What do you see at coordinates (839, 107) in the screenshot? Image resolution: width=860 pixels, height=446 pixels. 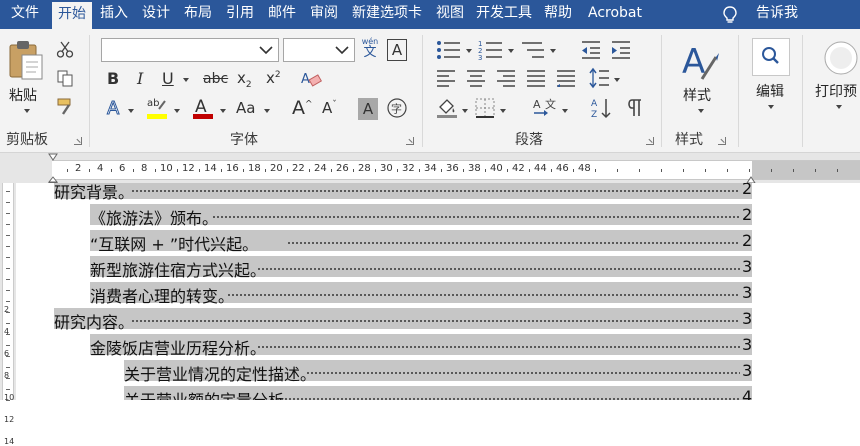 I see `print-preview-dropdown-icon` at bounding box center [839, 107].